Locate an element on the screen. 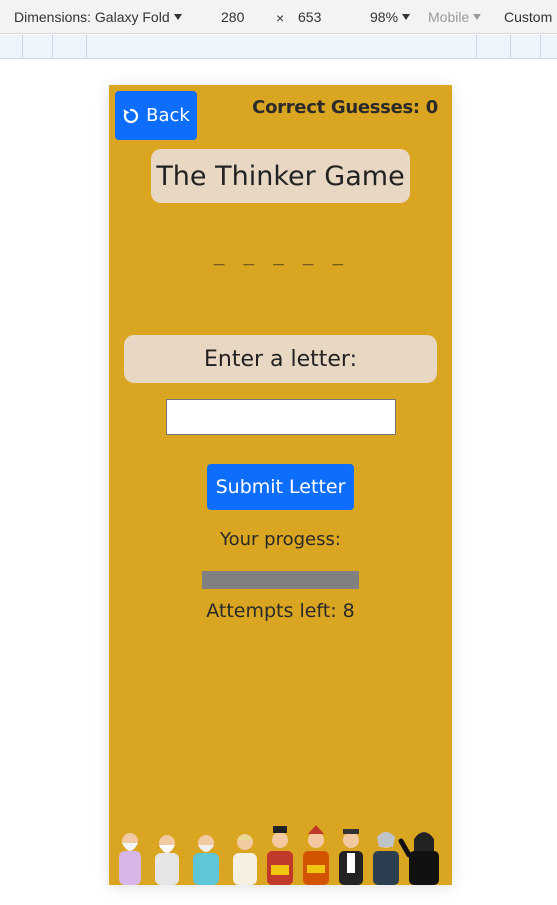  game-title: The Thinker Game is located at coordinates (280, 176).